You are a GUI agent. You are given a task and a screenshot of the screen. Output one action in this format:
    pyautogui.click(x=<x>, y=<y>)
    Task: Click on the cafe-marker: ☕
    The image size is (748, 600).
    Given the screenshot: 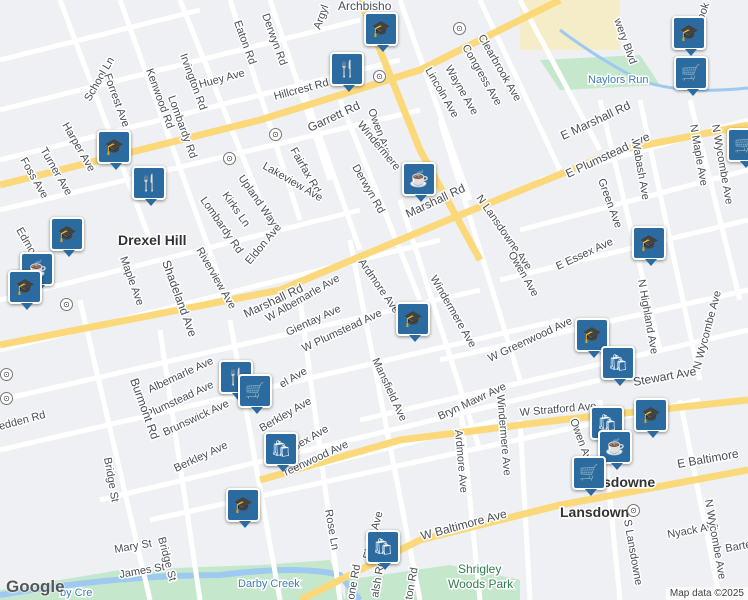 What is the action you would take?
    pyautogui.click(x=419, y=182)
    